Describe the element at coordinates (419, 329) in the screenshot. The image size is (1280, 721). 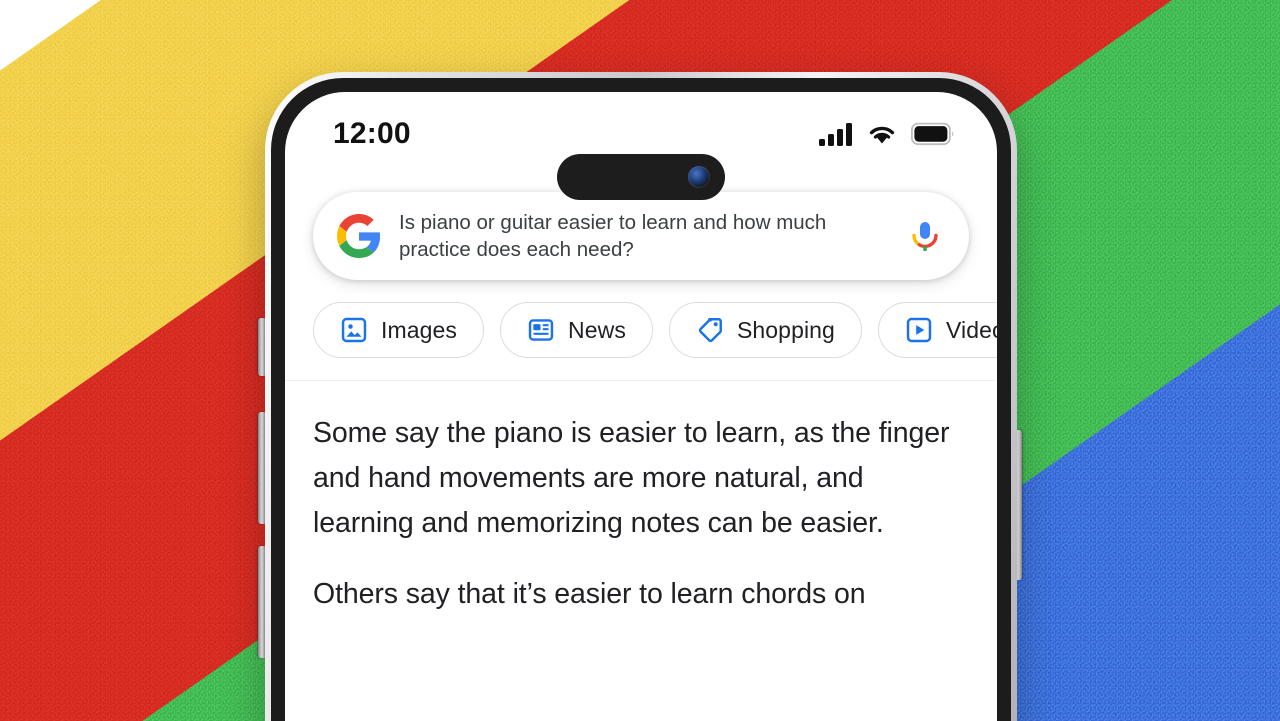
I see `chip-images-label: Images` at that location.